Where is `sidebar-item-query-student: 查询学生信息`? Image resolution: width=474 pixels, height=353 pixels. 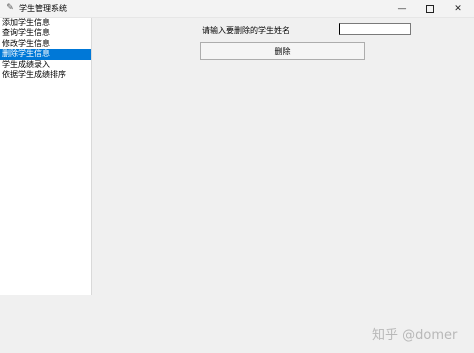 sidebar-item-query-student: 查询学生信息 is located at coordinates (45, 33).